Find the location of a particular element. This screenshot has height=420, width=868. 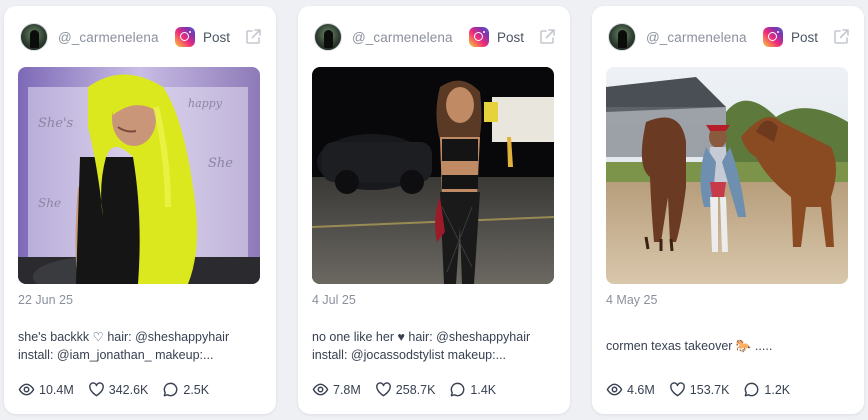

post-image: She's happy She She is located at coordinates (139, 175).